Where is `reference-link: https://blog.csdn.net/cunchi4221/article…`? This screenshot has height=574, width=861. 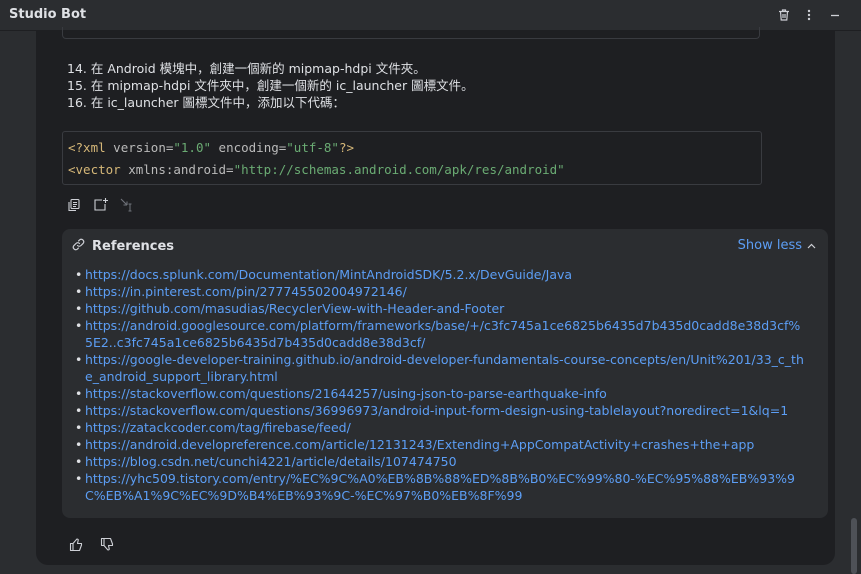
reference-link: https://blog.csdn.net/cunchi4221/article… is located at coordinates (445, 461).